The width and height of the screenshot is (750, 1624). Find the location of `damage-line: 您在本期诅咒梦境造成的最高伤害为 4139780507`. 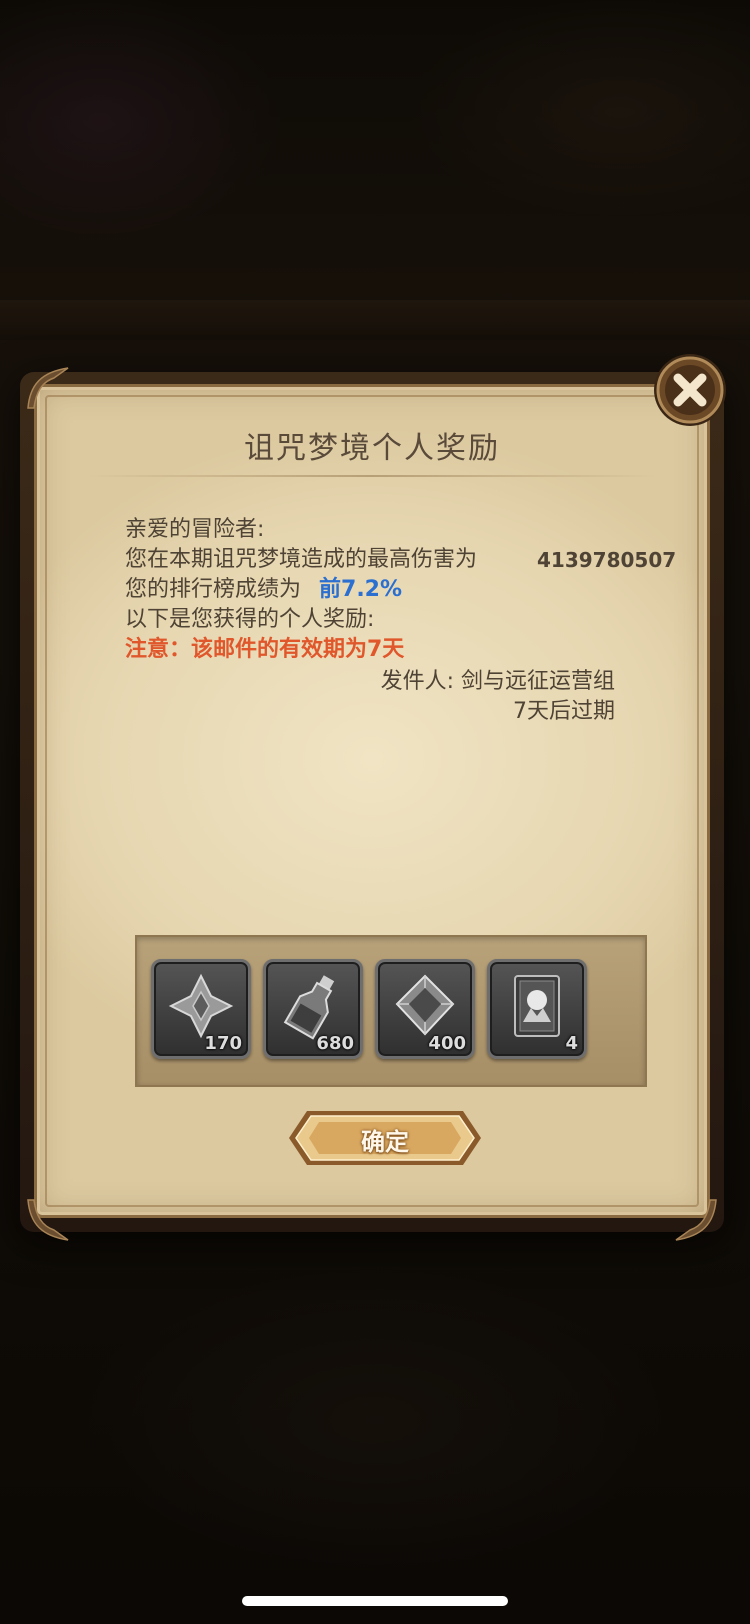

damage-line: 您在本期诅咒梦境造成的最高伤害为 4139780507 is located at coordinates (405, 560).